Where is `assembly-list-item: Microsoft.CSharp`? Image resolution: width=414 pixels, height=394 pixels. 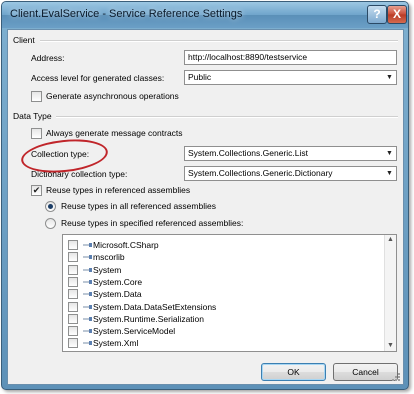 assembly-list-item: Microsoft.CSharp is located at coordinates (223, 245).